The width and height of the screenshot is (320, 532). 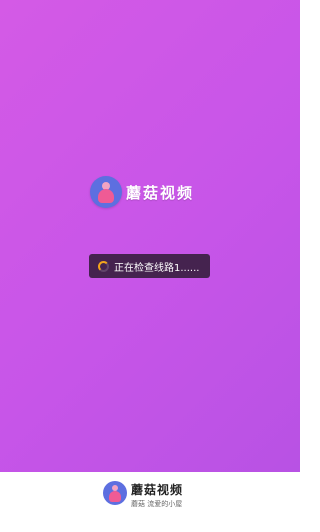 What do you see at coordinates (115, 493) in the screenshot?
I see `footer-logo-icon` at bounding box center [115, 493].